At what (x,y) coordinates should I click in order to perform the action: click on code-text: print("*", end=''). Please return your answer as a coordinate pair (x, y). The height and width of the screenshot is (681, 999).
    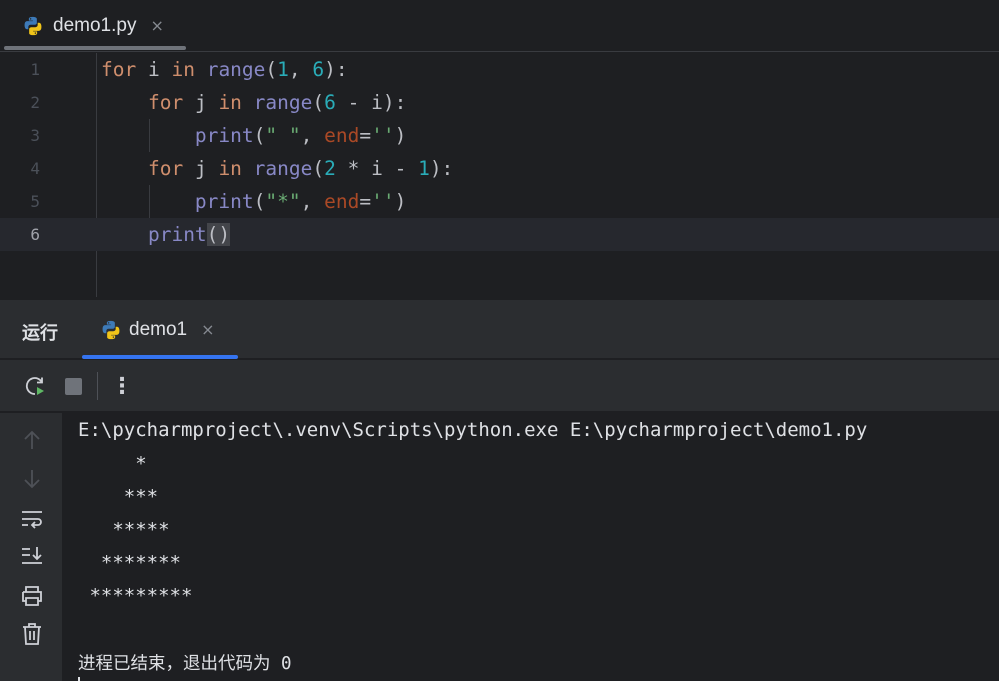
    Looking at the image, I should click on (253, 201).